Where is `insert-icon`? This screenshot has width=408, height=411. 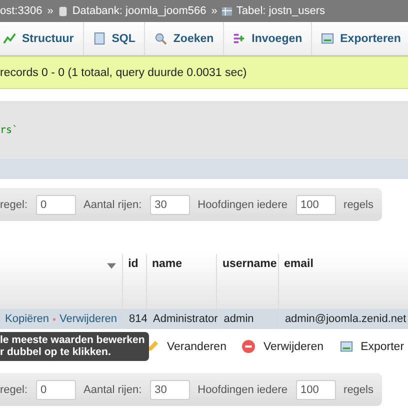
insert-icon is located at coordinates (239, 38).